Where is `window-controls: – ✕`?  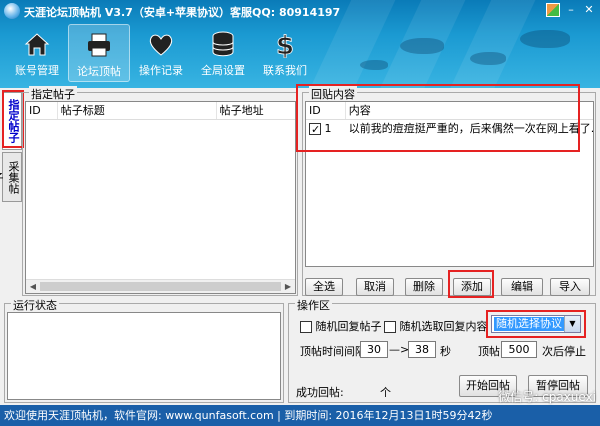
window-controls: – ✕ is located at coordinates (571, 10).